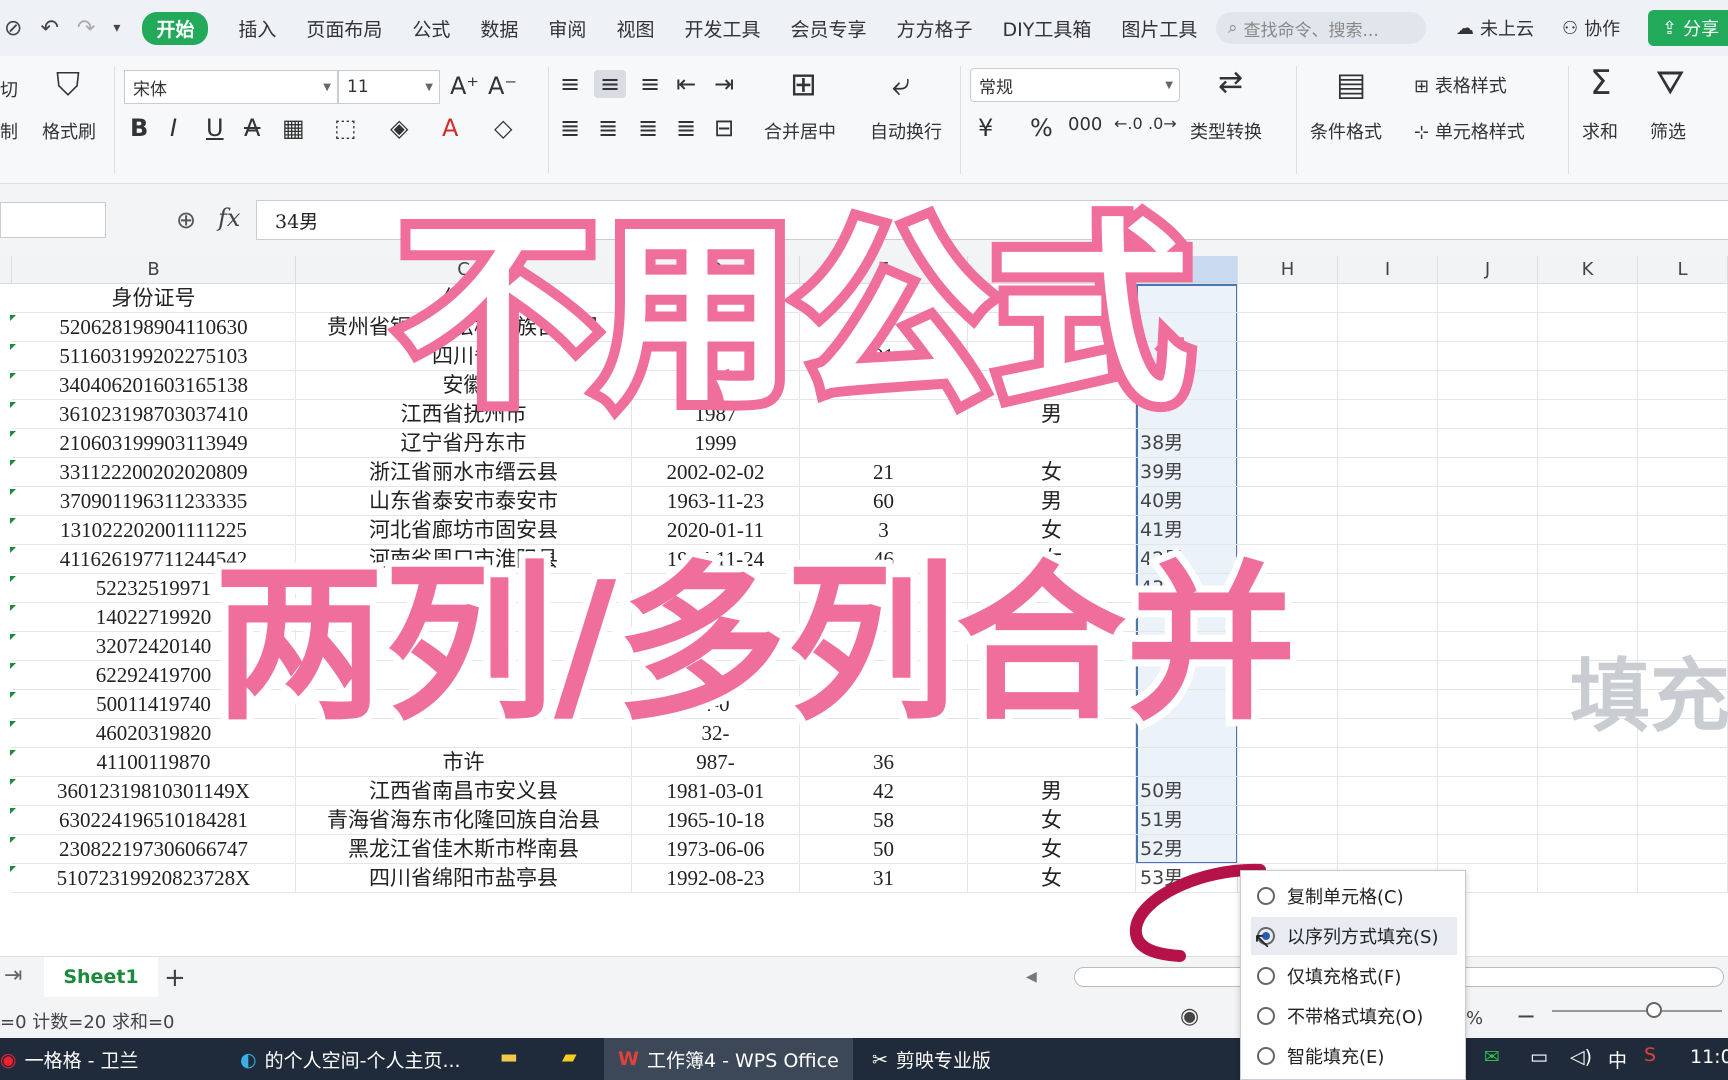 The image size is (1728, 1080). I want to click on tab-diy-toolbox: DIY工具箱, so click(1047, 28).